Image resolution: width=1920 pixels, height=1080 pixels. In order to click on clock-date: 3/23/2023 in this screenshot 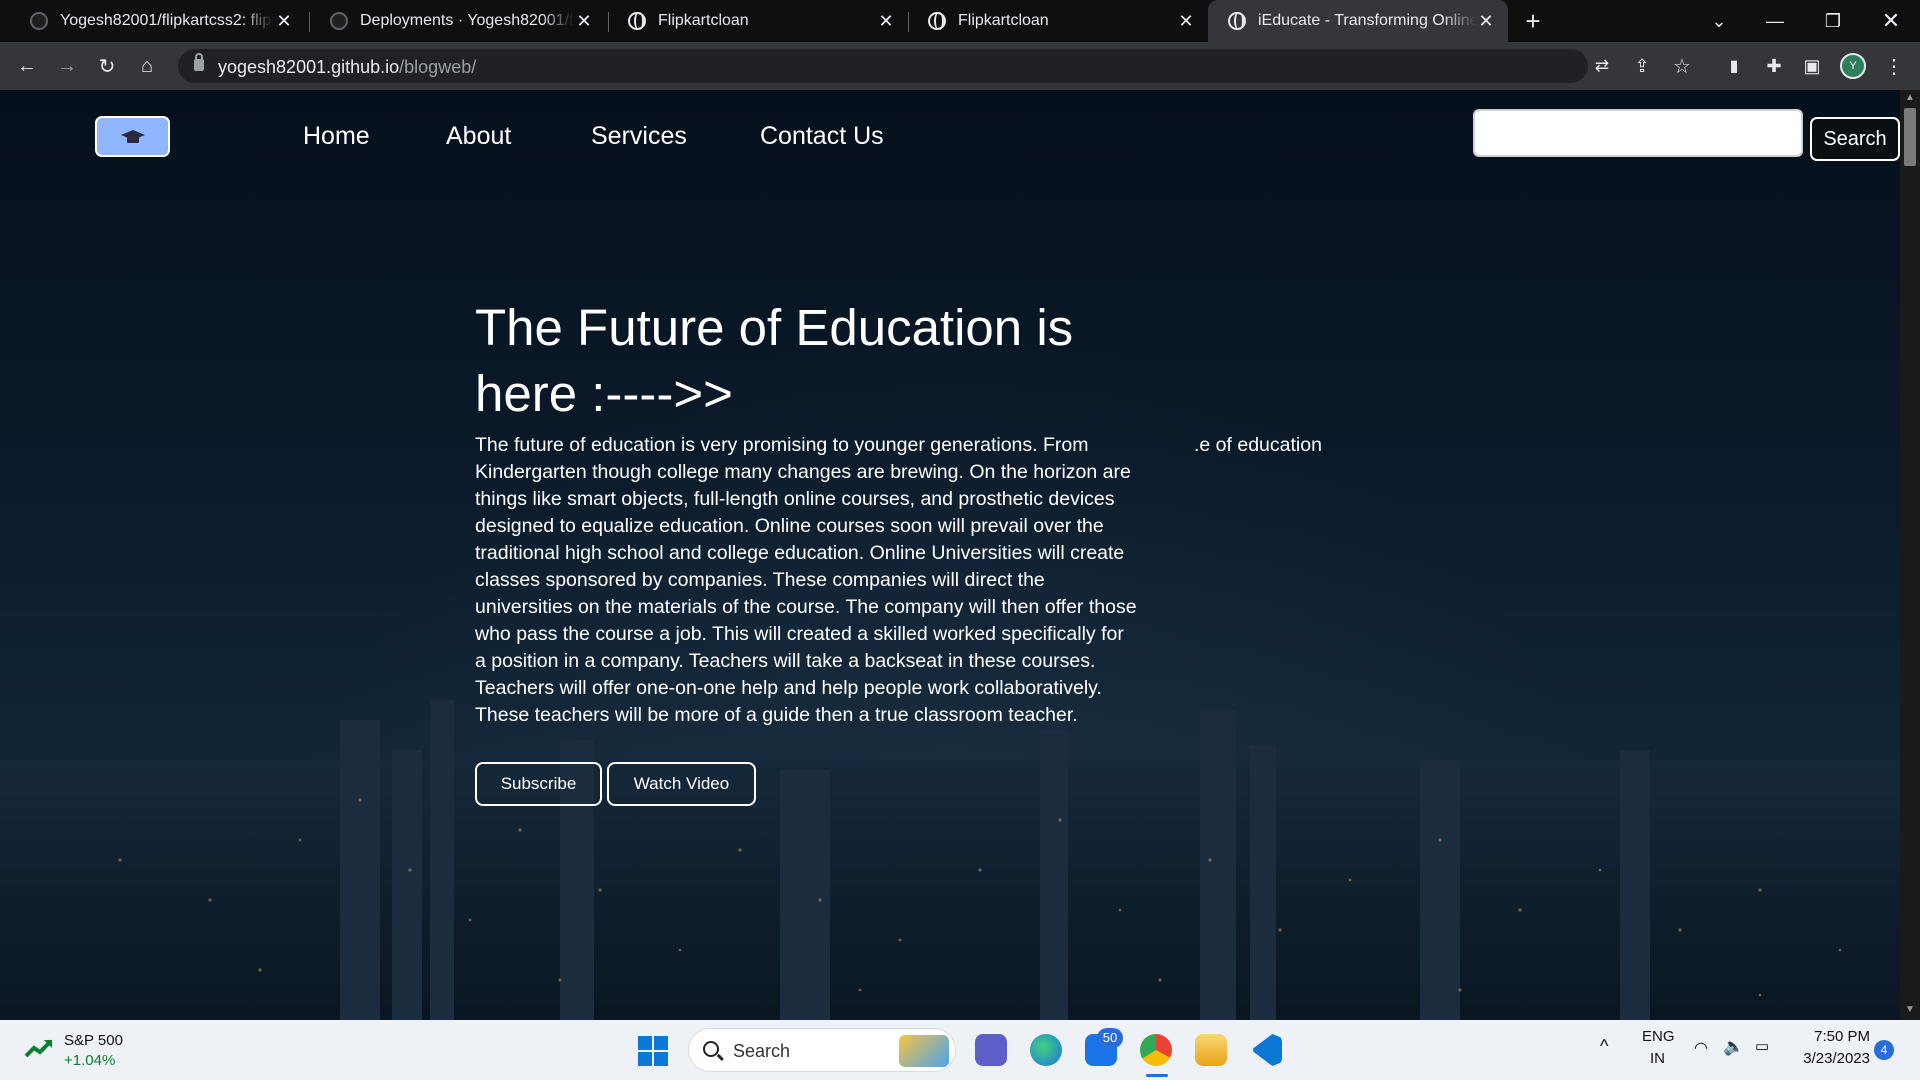, I will do `click(1831, 1058)`.